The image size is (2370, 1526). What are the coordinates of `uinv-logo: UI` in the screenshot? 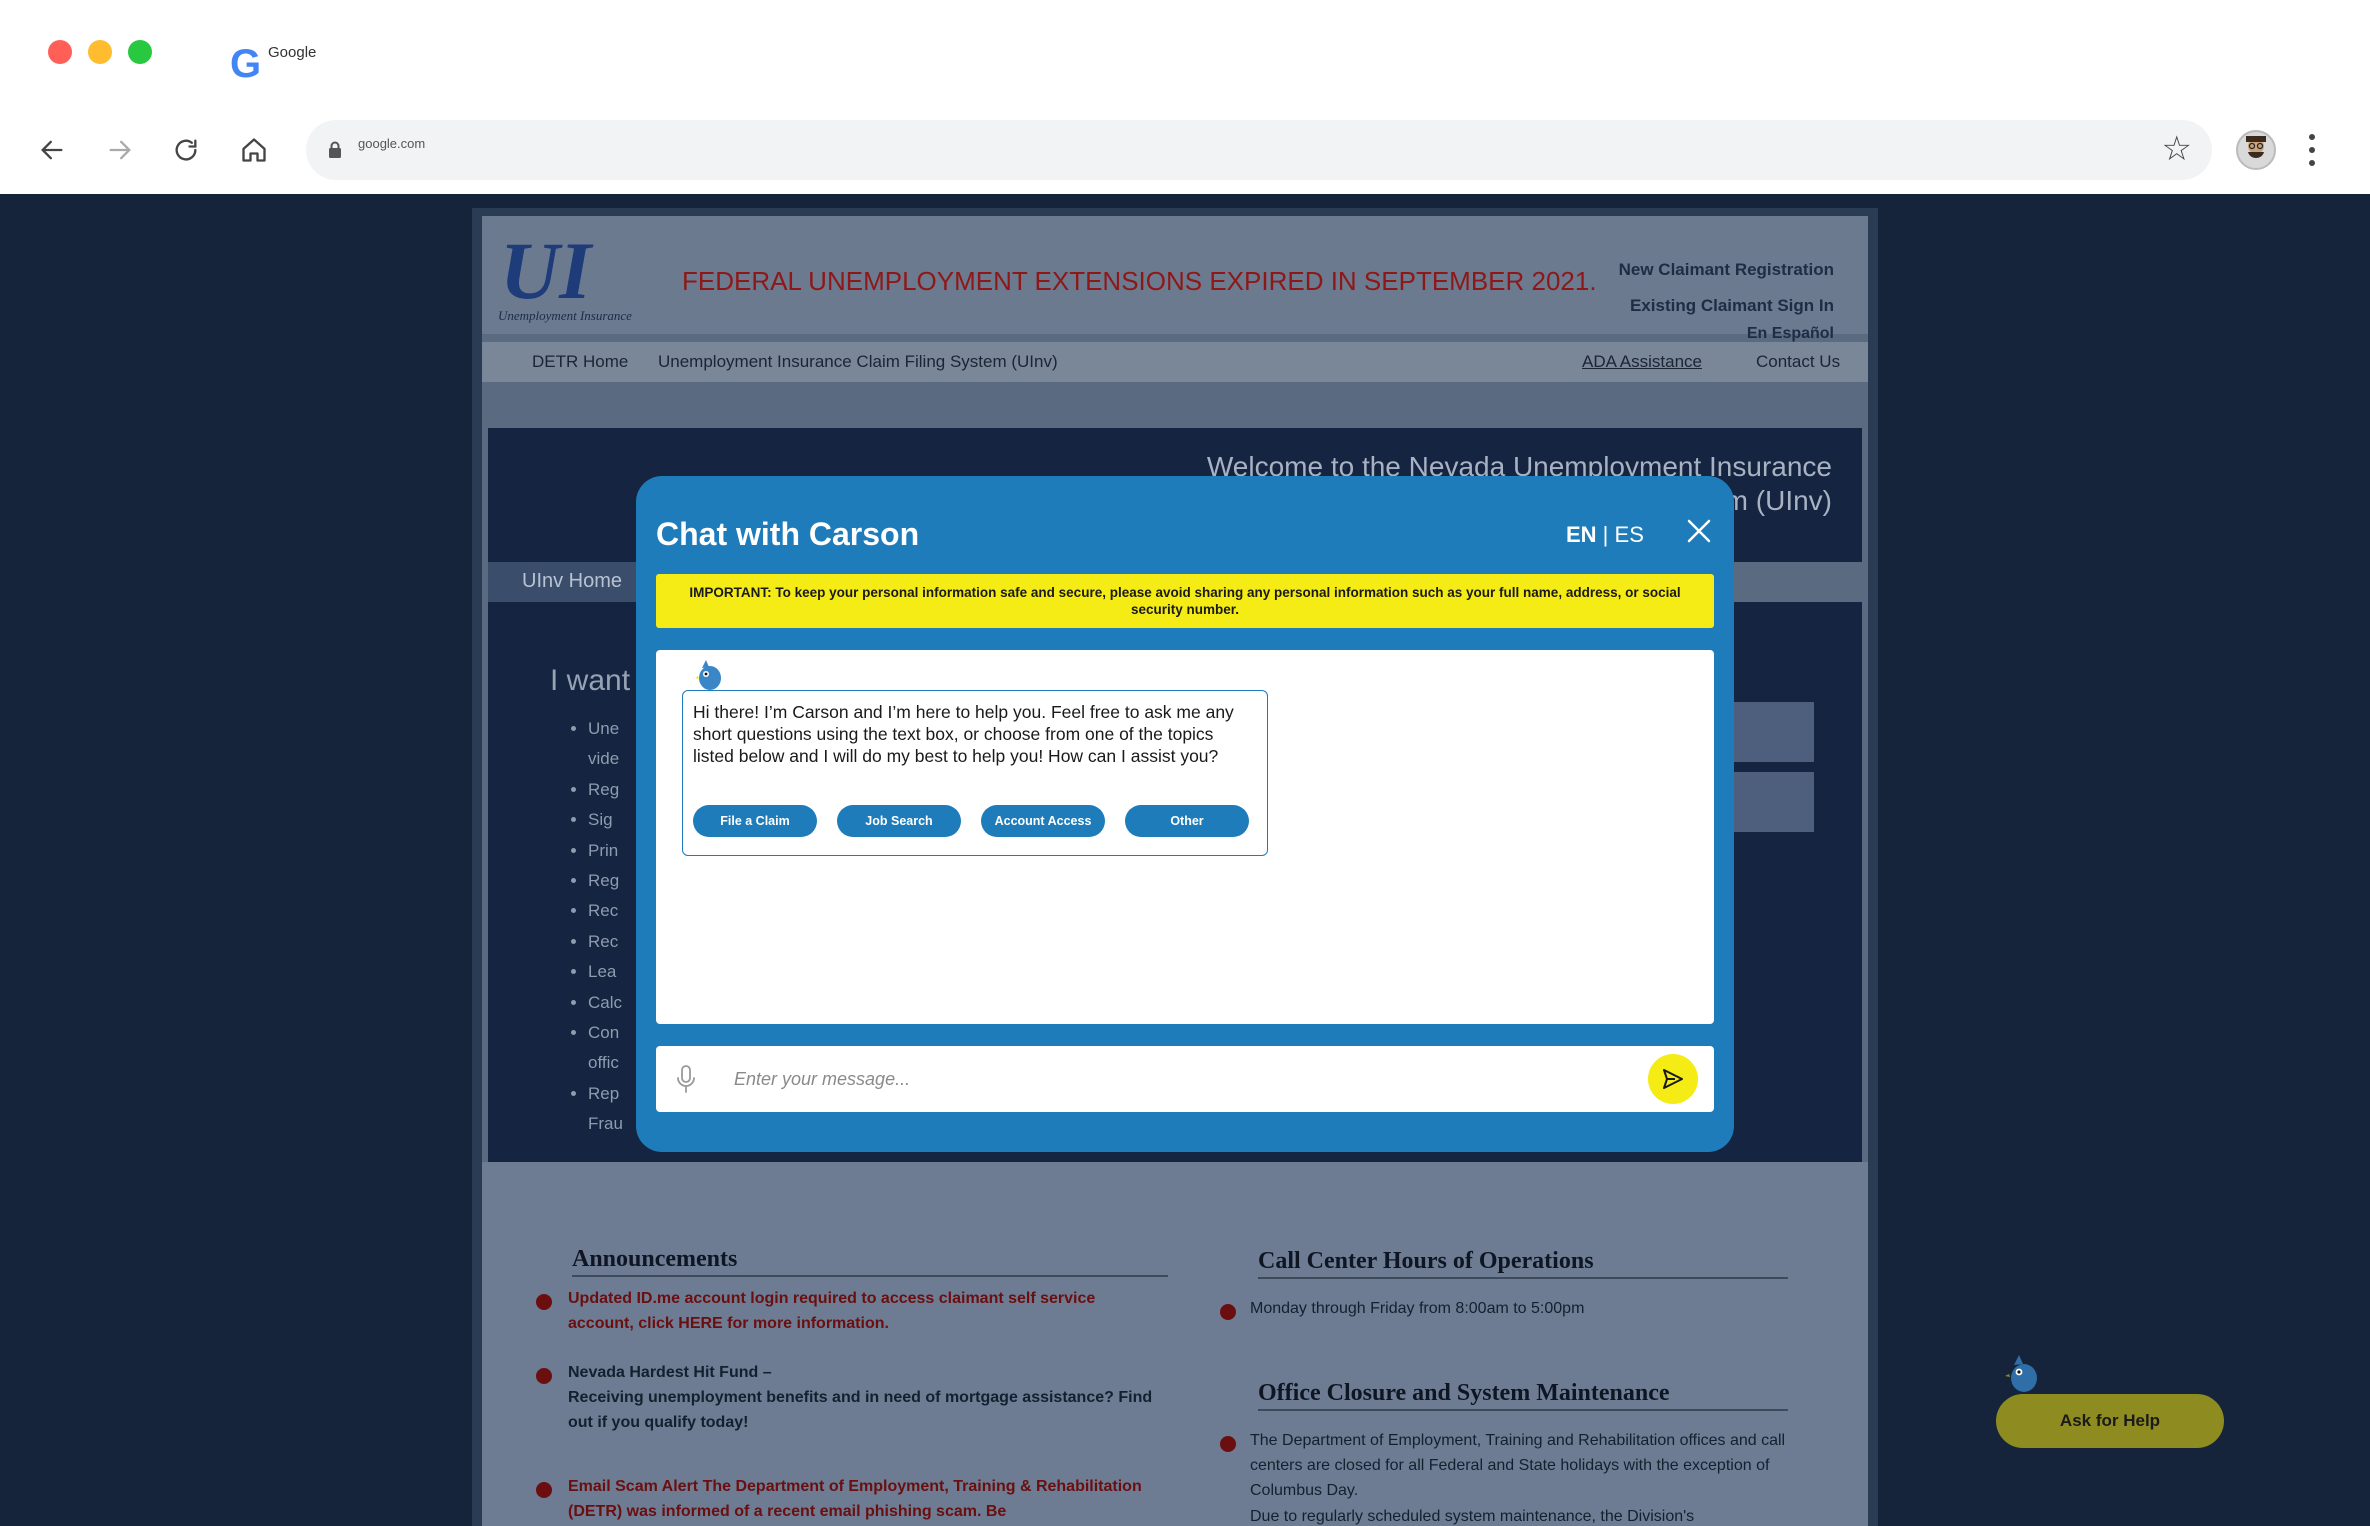 It's located at (545, 271).